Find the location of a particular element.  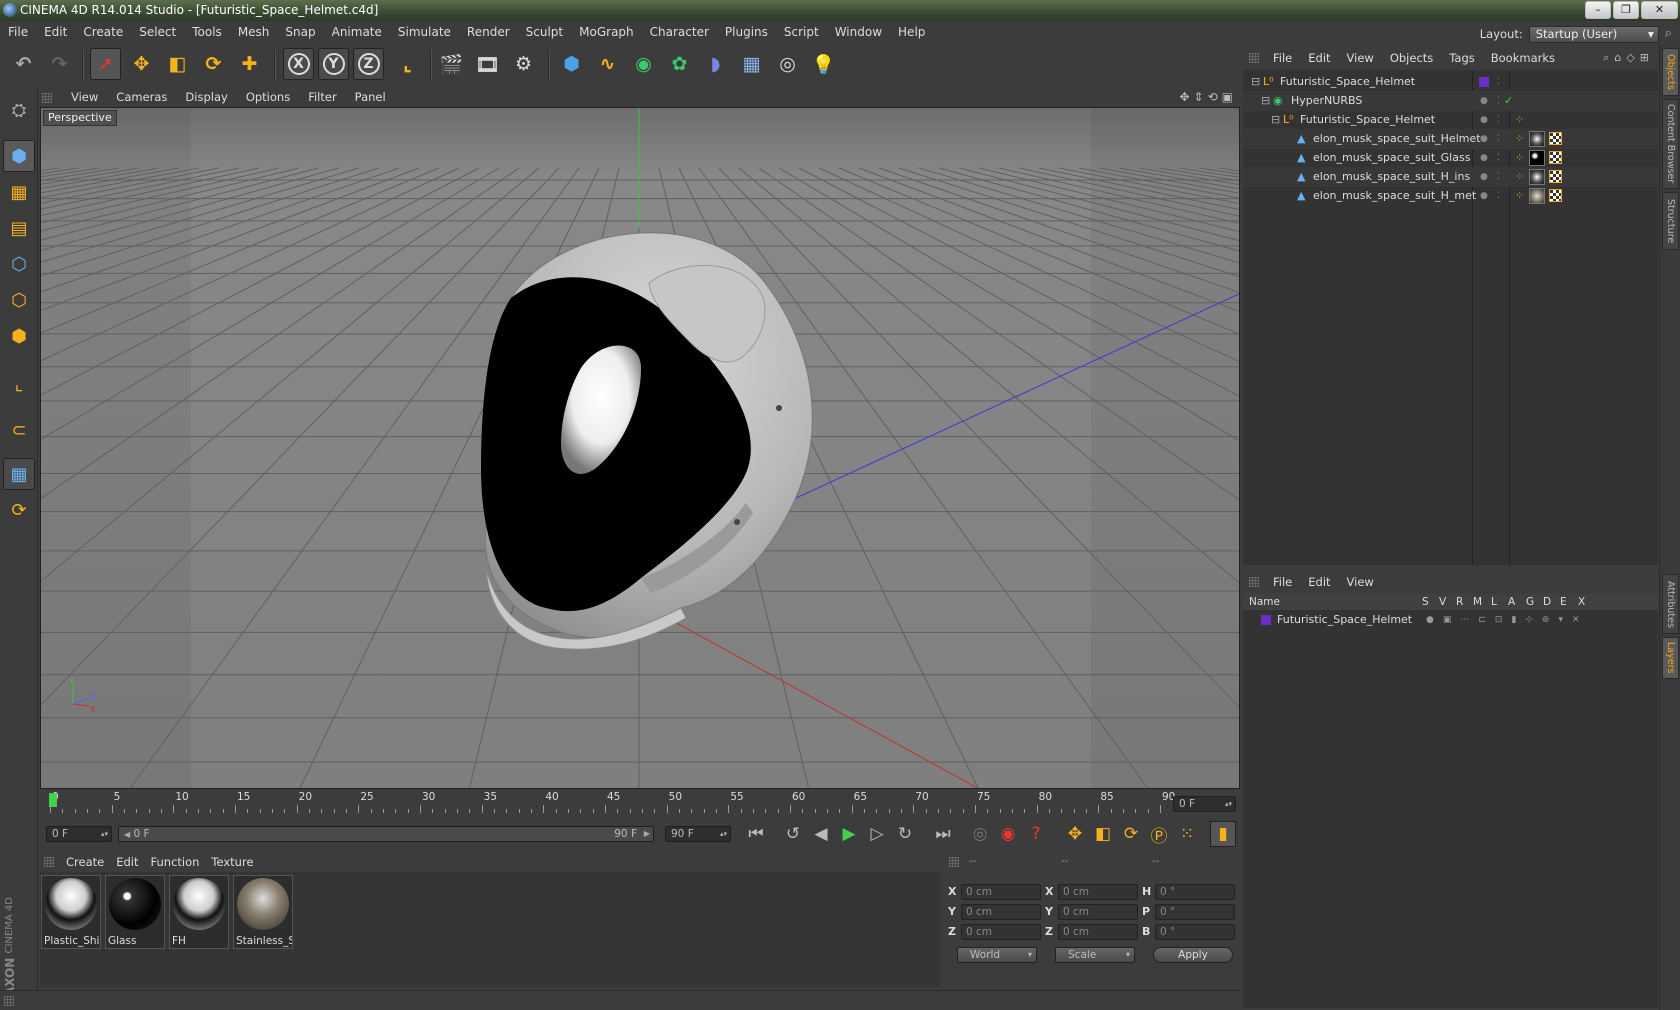

edges-mode-icon: ⬡ is located at coordinates (19, 300).